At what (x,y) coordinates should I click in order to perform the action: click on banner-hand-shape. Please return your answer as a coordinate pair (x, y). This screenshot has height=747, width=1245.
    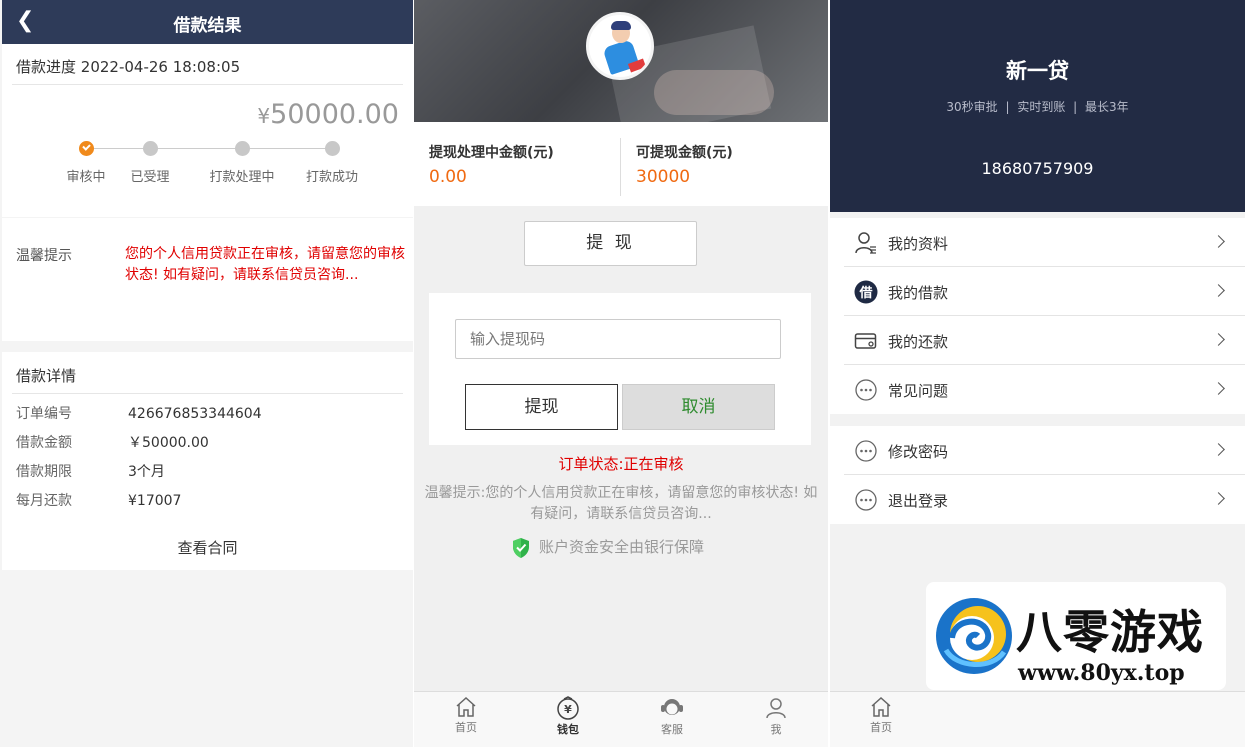
    Looking at the image, I should click on (714, 92).